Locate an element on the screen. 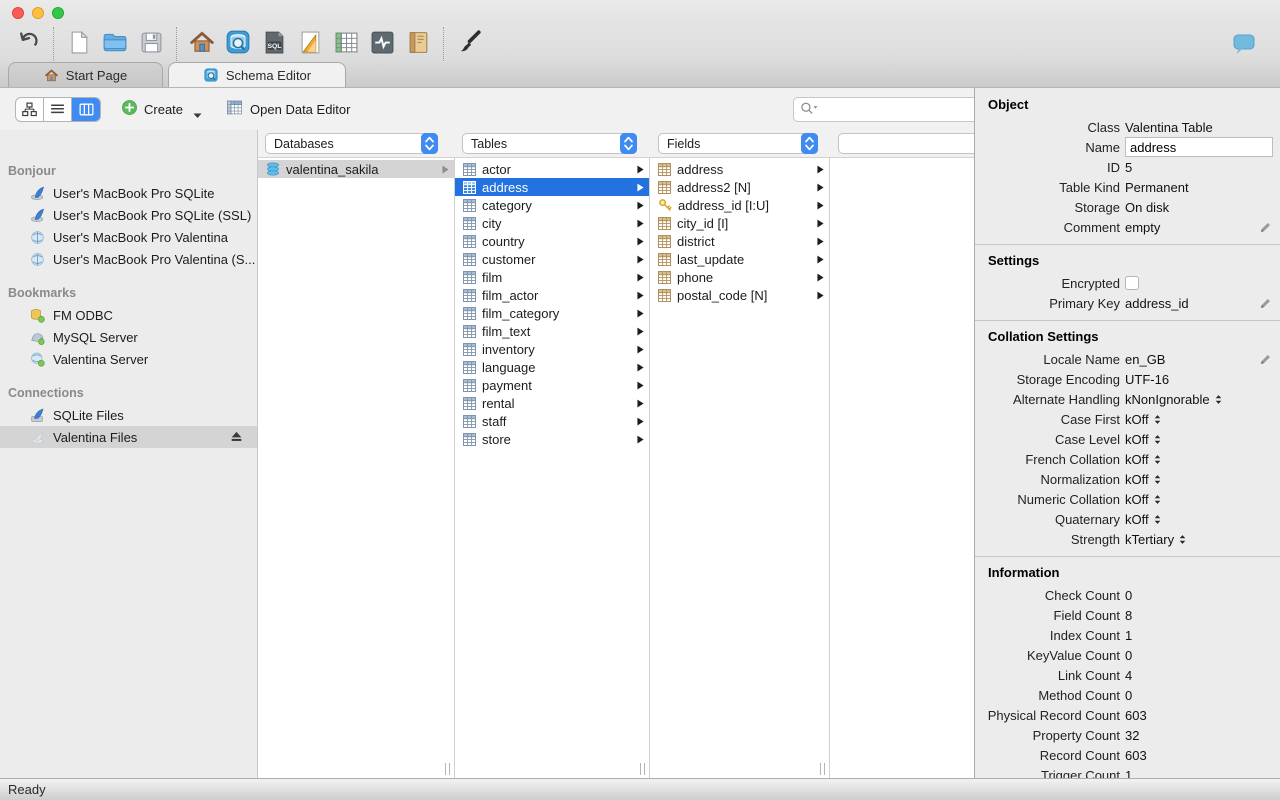 Image resolution: width=1280 pixels, height=800 pixels. sidebar-item-label: User's MacBook Pro Valentina is located at coordinates (140, 237).